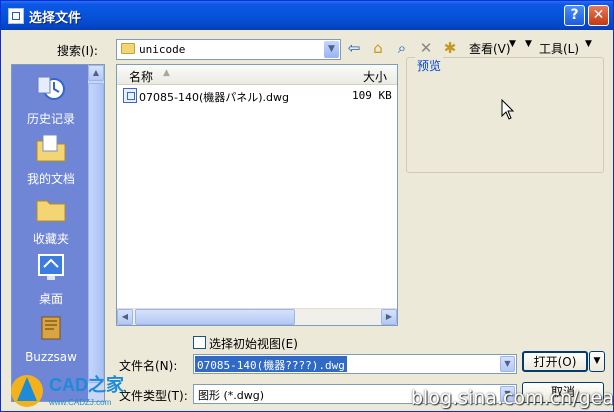  Describe the element at coordinates (51, 148) in the screenshot. I see `my-documents-icon` at that location.